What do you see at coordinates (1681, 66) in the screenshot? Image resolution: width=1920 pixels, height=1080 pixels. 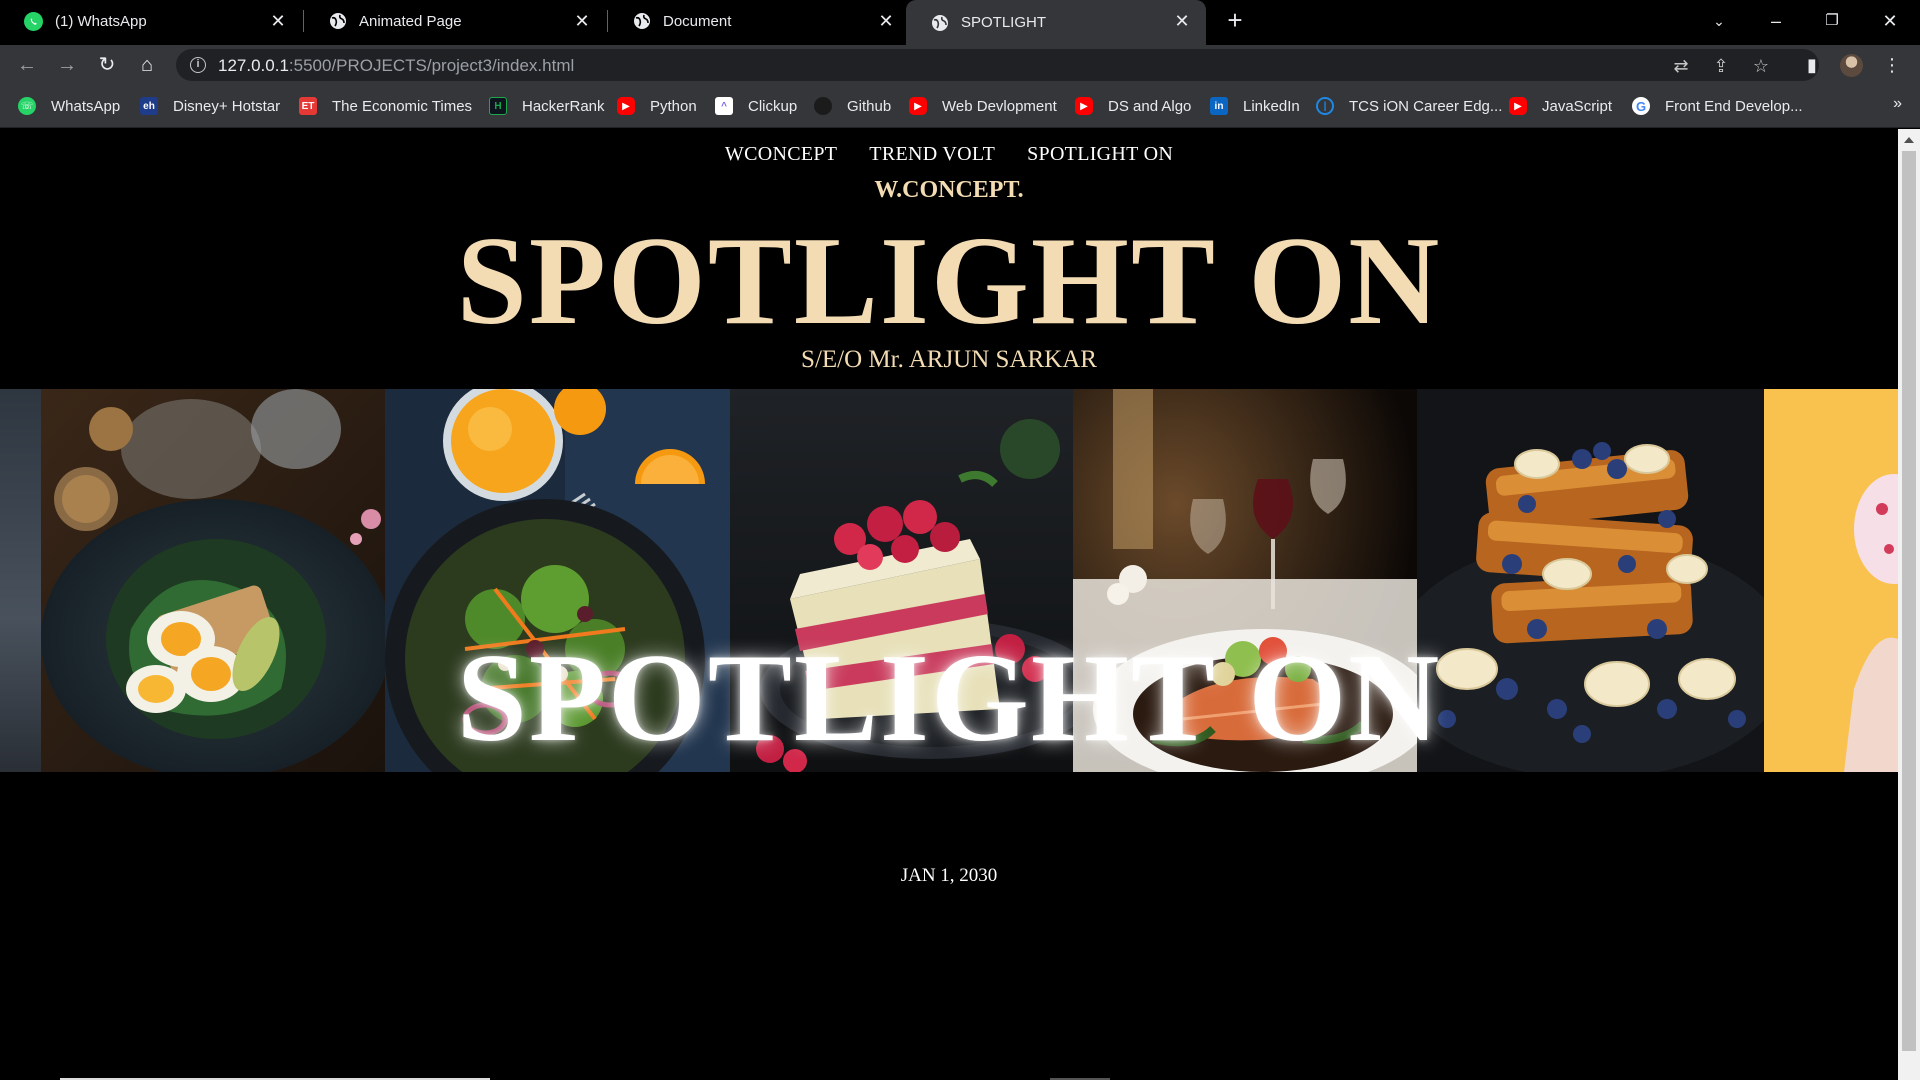 I see `translate-icon: ⇄` at bounding box center [1681, 66].